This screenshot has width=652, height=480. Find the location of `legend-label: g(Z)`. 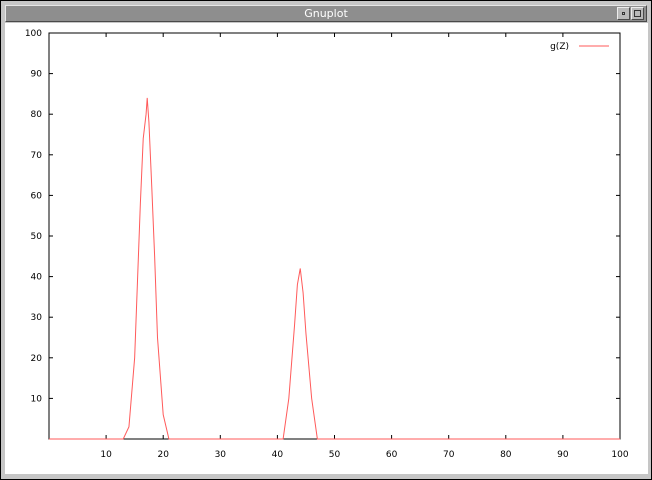

legend-label: g(Z) is located at coordinates (559, 47).